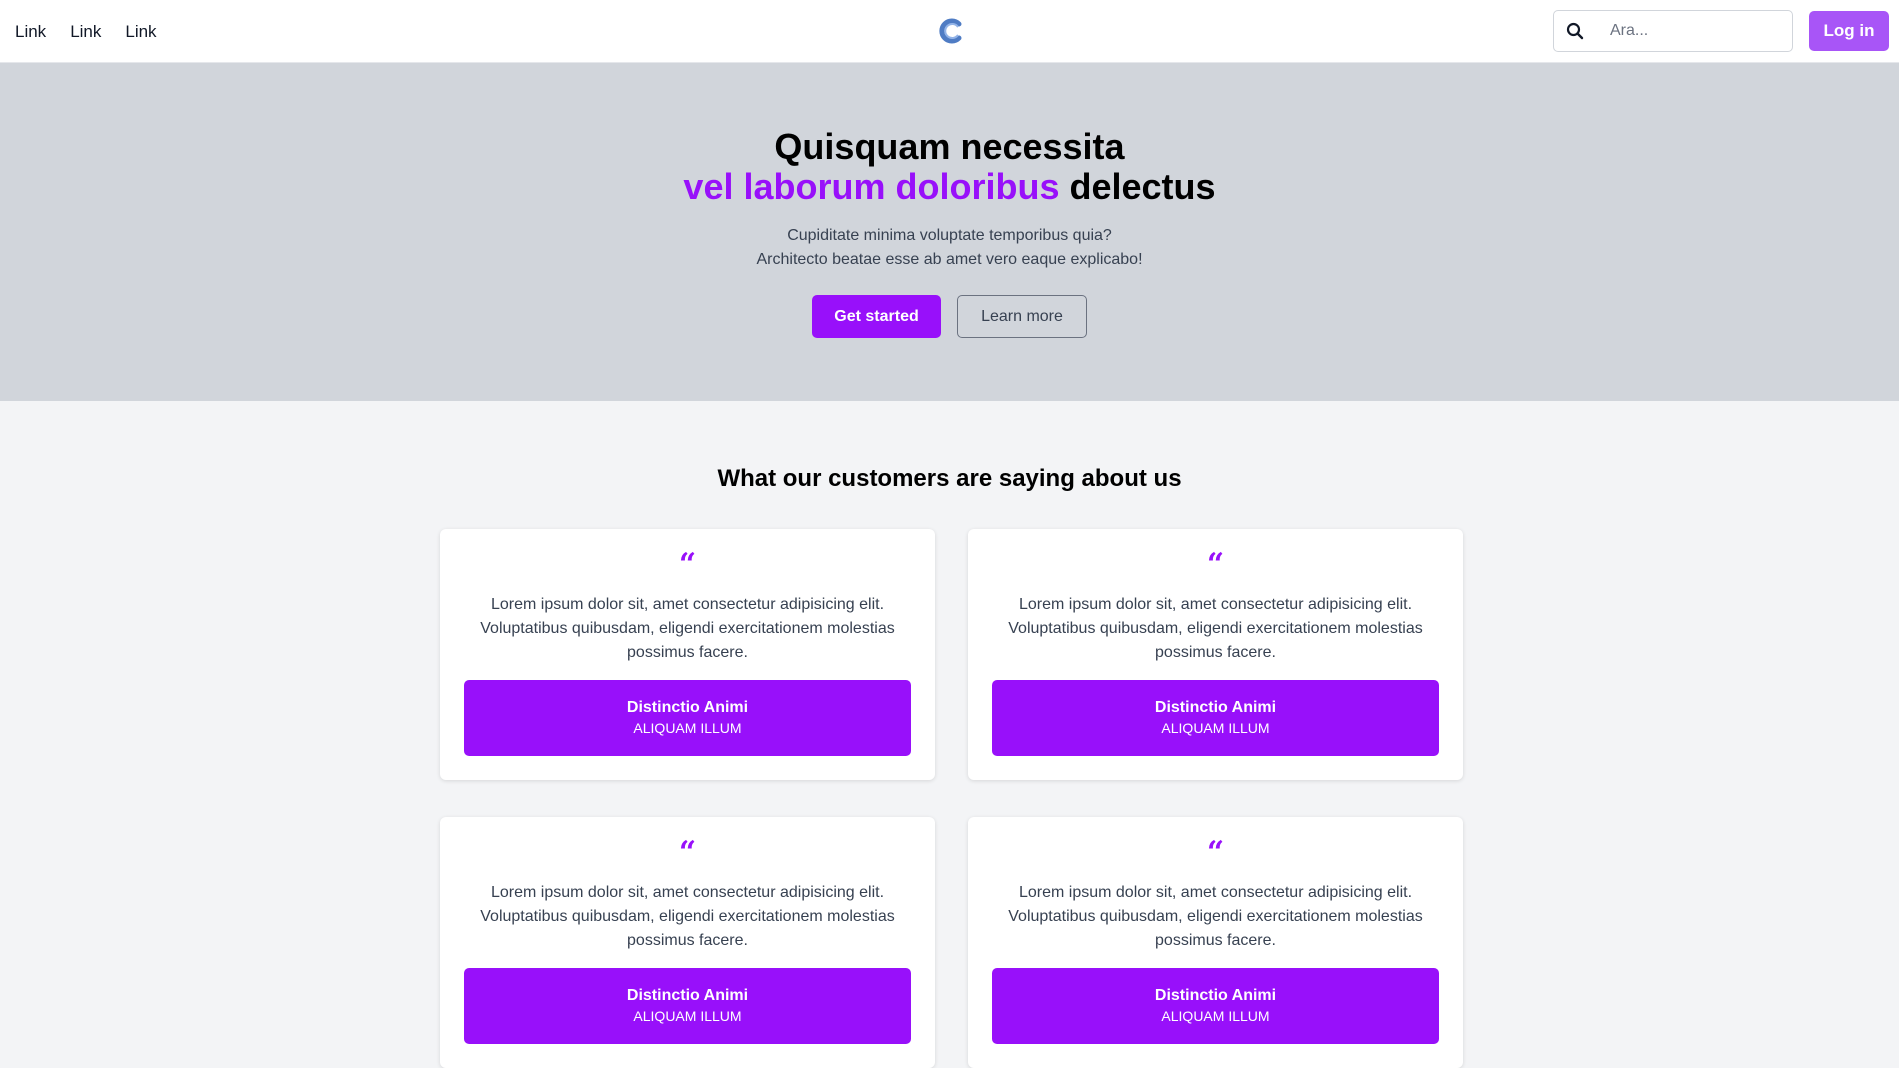  I want to click on nav-links: Link Link Link, so click(86, 31).